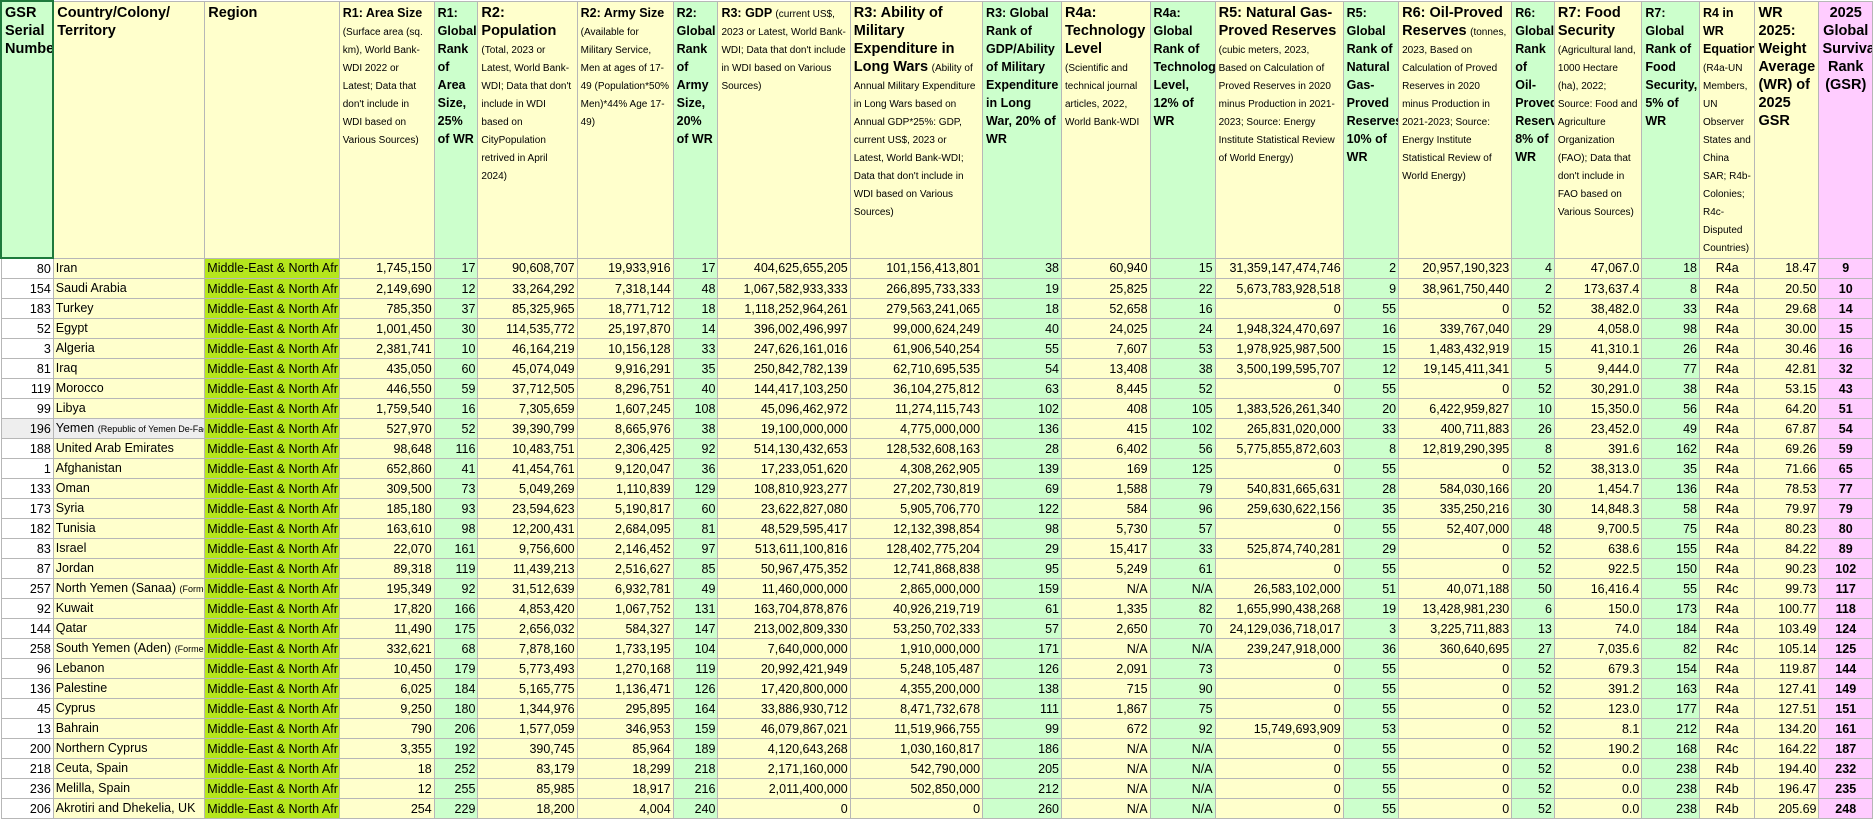  What do you see at coordinates (386, 648) in the screenshot?
I see `cell-area: 332,621` at bounding box center [386, 648].